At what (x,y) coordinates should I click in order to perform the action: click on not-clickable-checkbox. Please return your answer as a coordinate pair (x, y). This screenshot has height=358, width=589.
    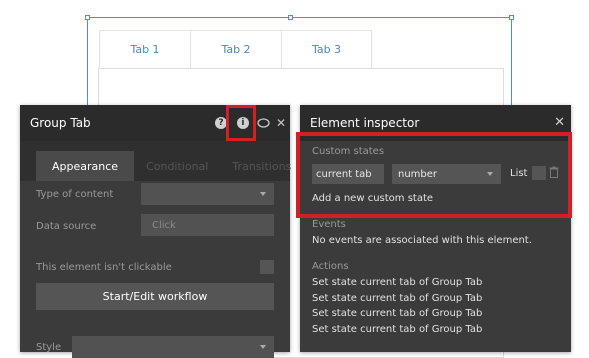
    Looking at the image, I should click on (267, 267).